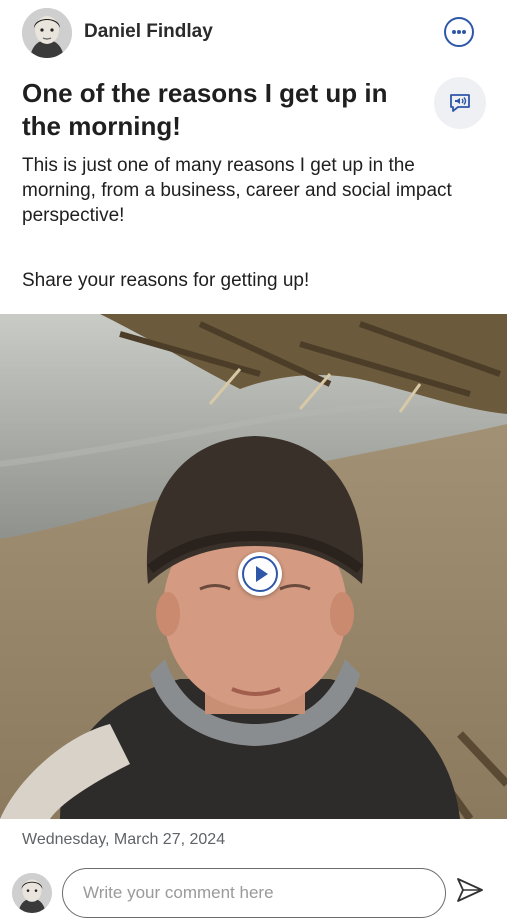 Image resolution: width=507 pixels, height=918 pixels. I want to click on play-button, so click(260, 574).